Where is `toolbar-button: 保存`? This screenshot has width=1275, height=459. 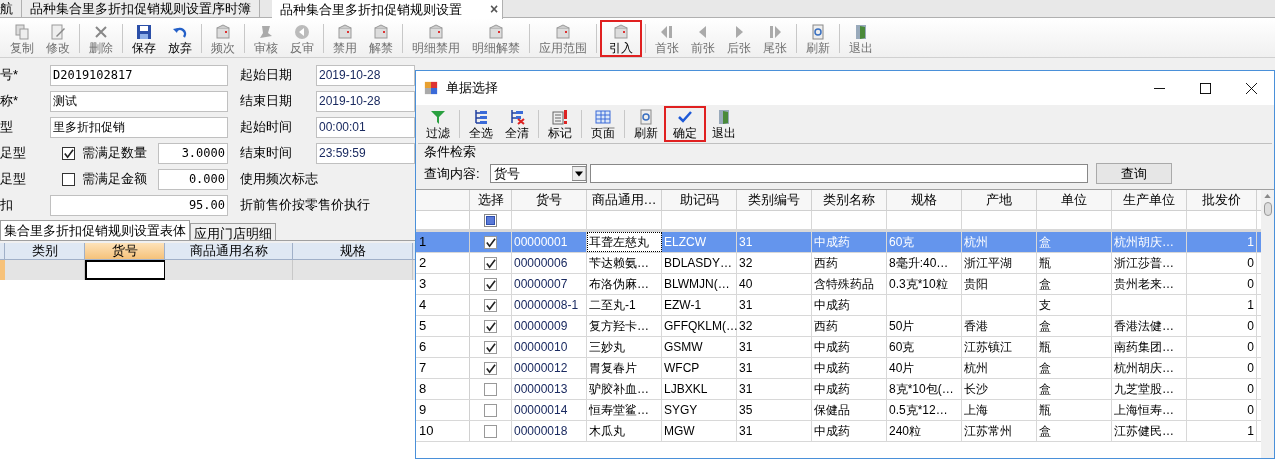
toolbar-button: 保存 is located at coordinates (144, 38).